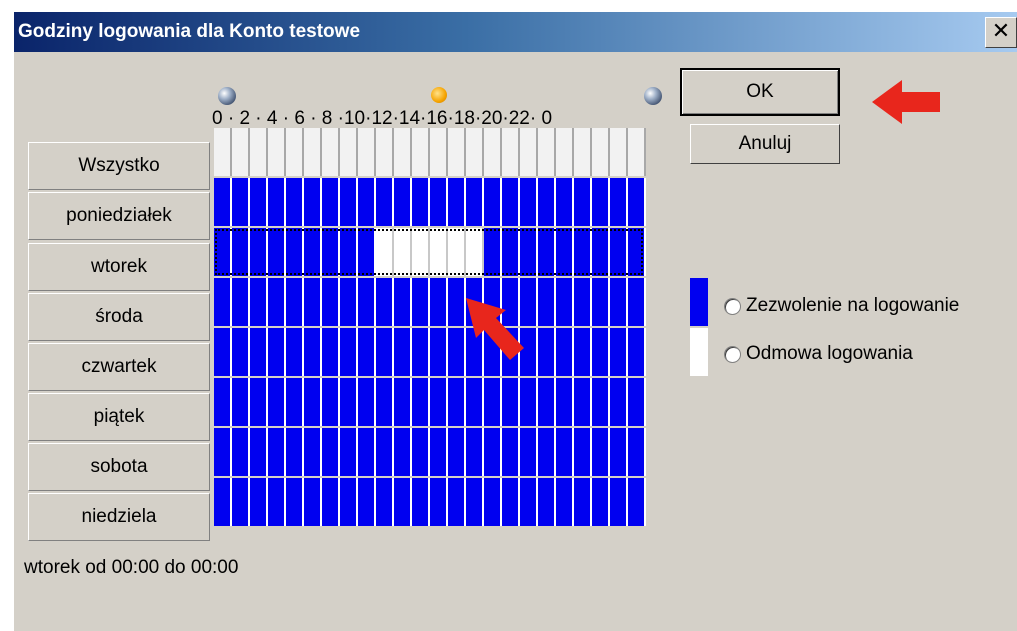  I want to click on day-button-sunday: niedziela, so click(119, 517).